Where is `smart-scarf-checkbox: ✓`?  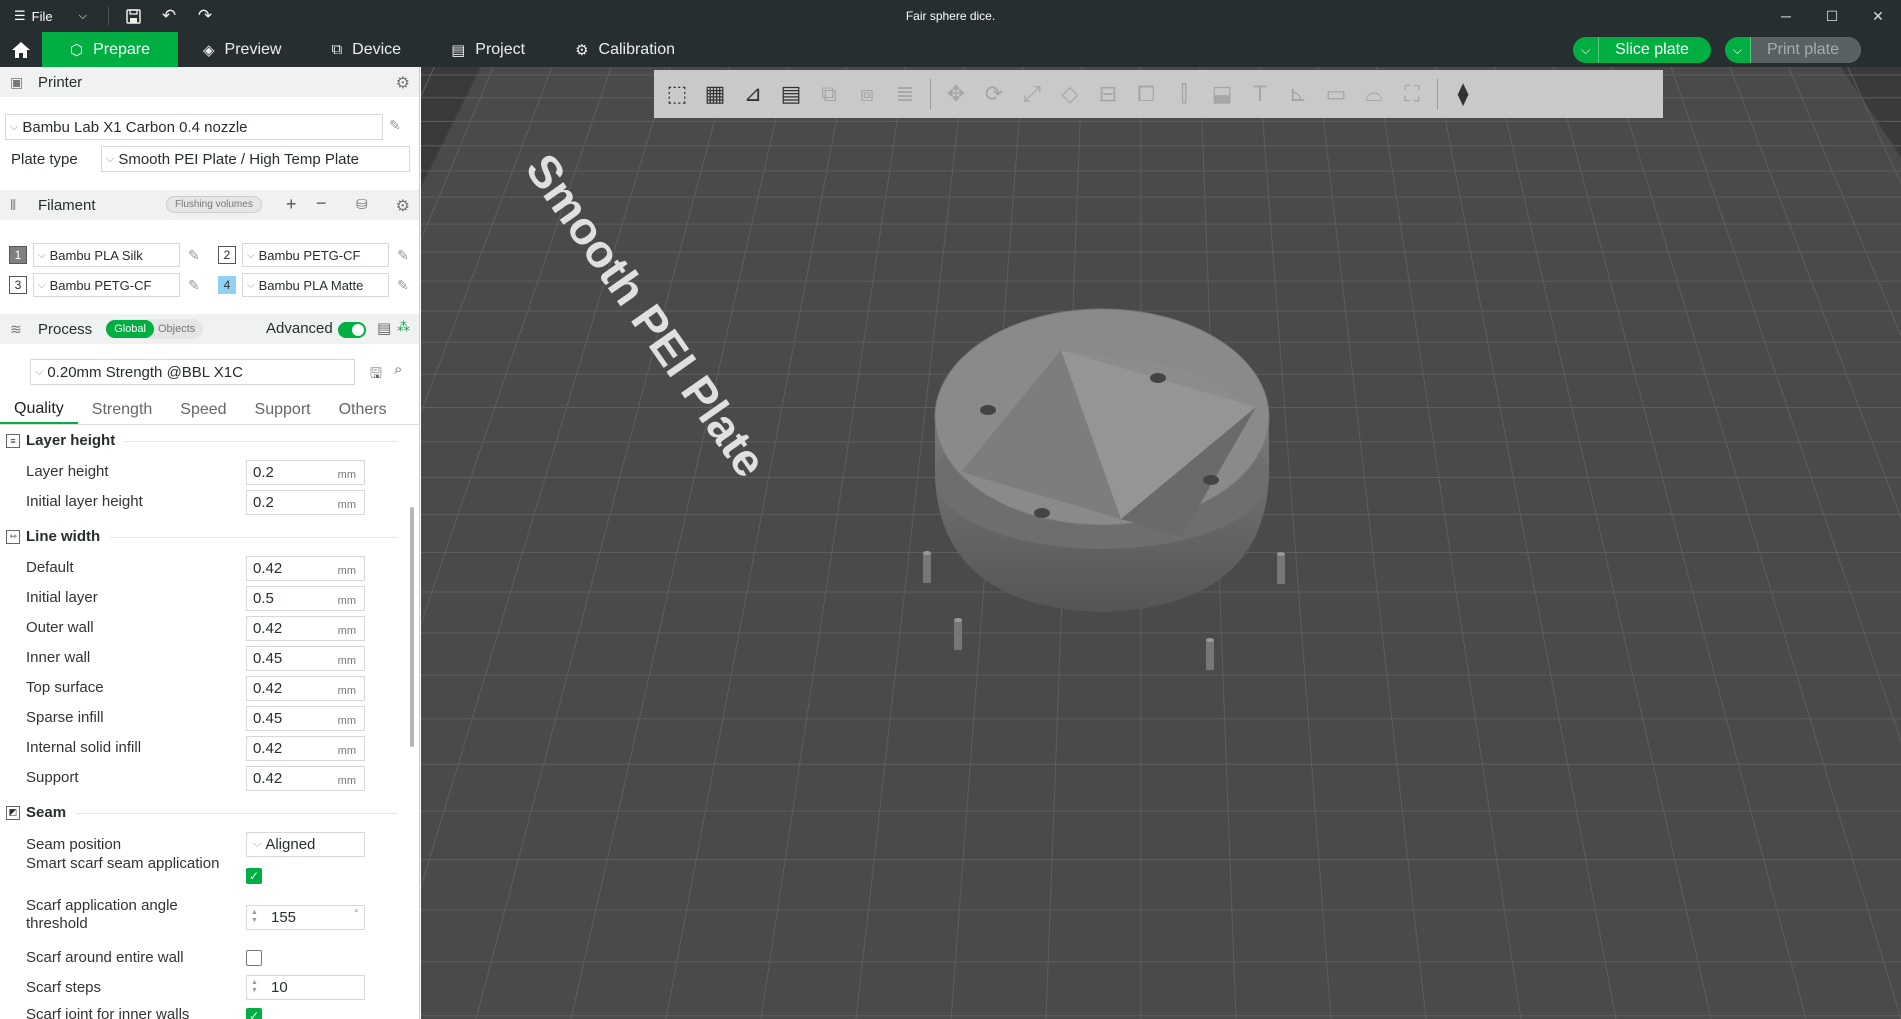 smart-scarf-checkbox: ✓ is located at coordinates (254, 876).